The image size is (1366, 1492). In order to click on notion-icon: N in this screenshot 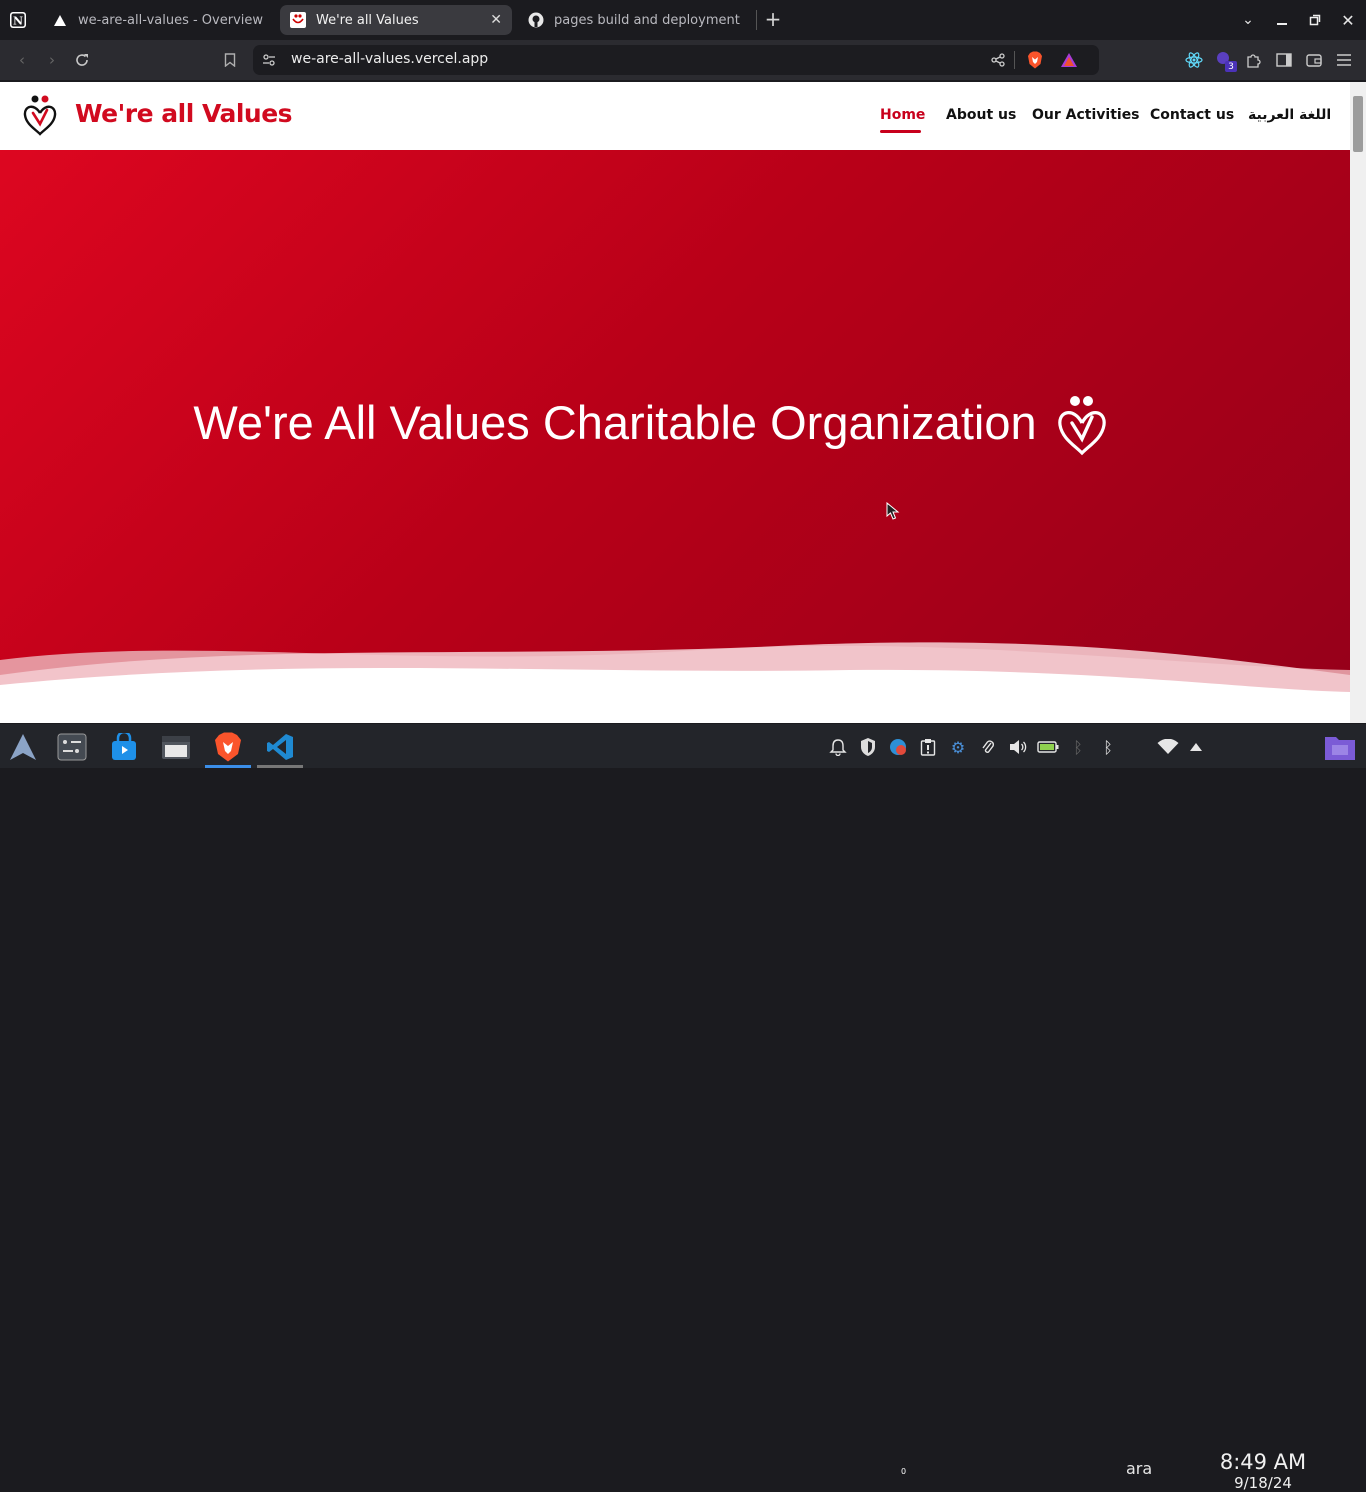, I will do `click(18, 20)`.